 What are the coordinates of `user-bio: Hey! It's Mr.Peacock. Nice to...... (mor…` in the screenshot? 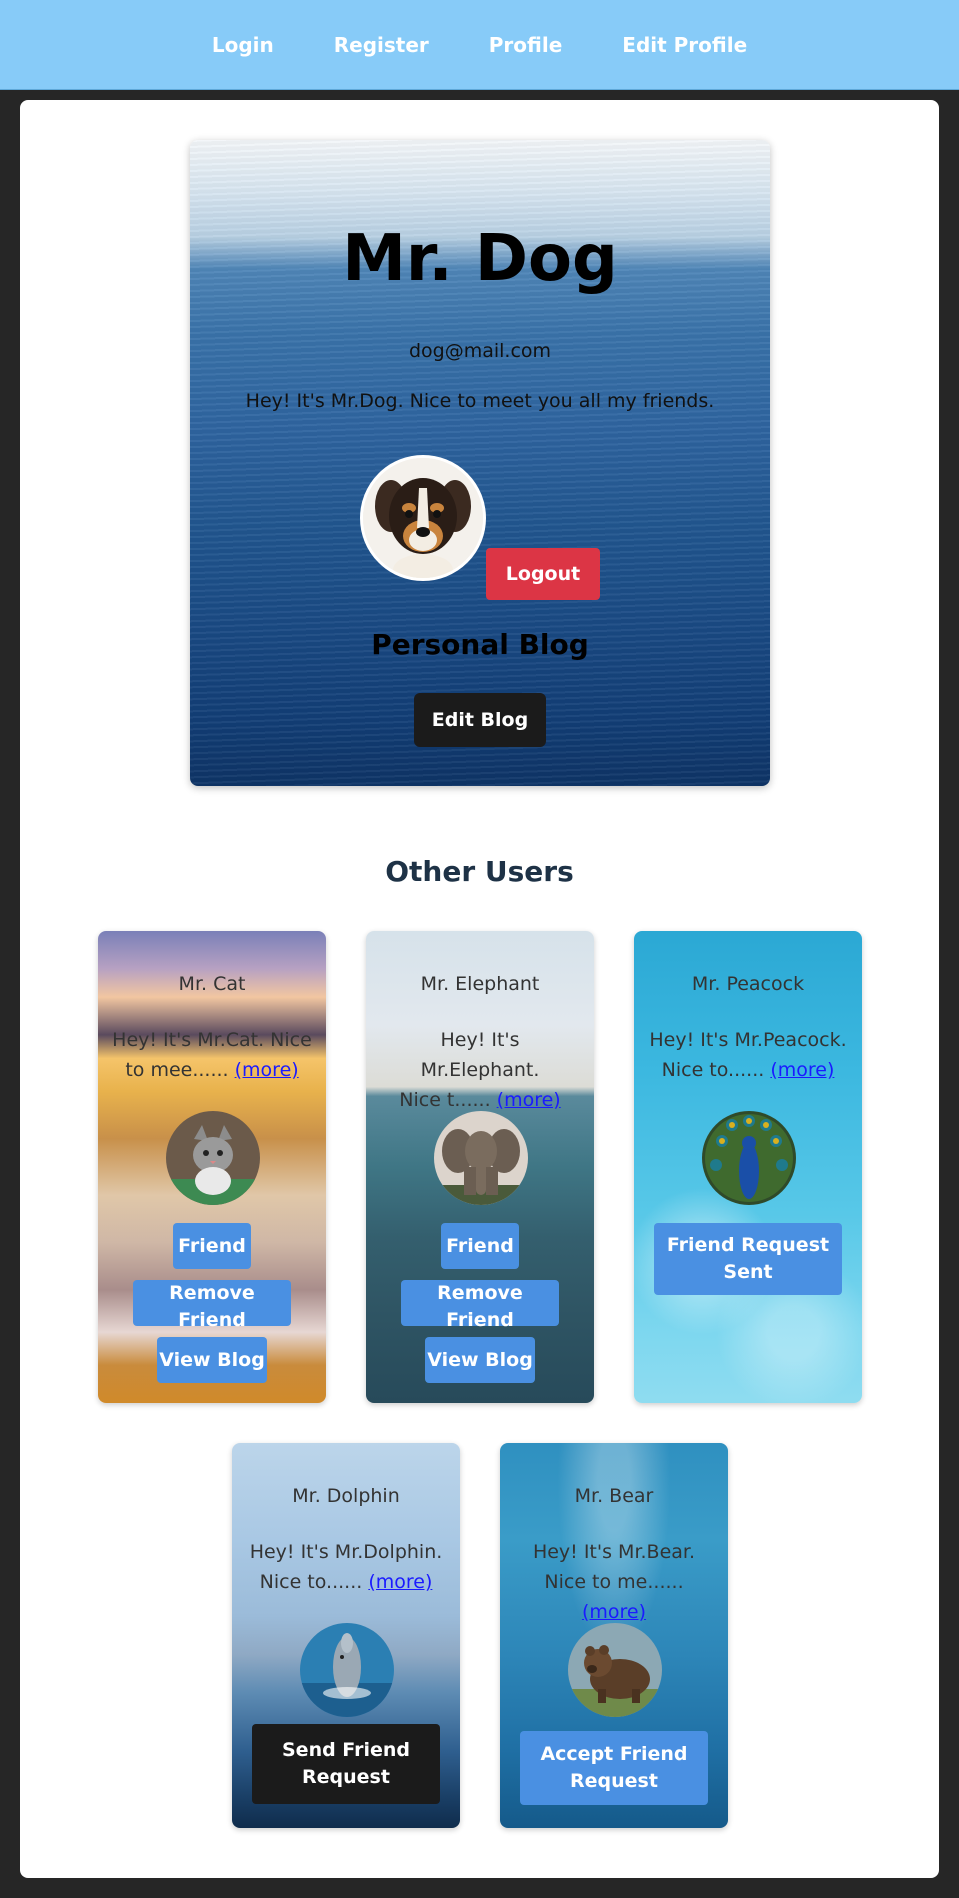 It's located at (748, 1055).